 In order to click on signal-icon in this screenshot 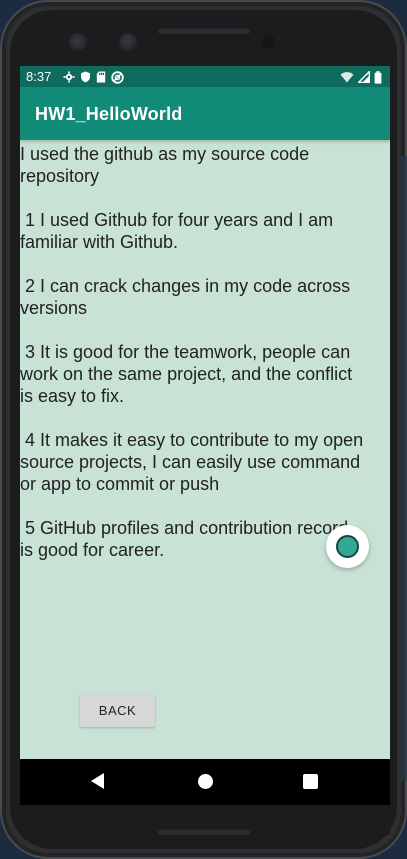, I will do `click(364, 77)`.